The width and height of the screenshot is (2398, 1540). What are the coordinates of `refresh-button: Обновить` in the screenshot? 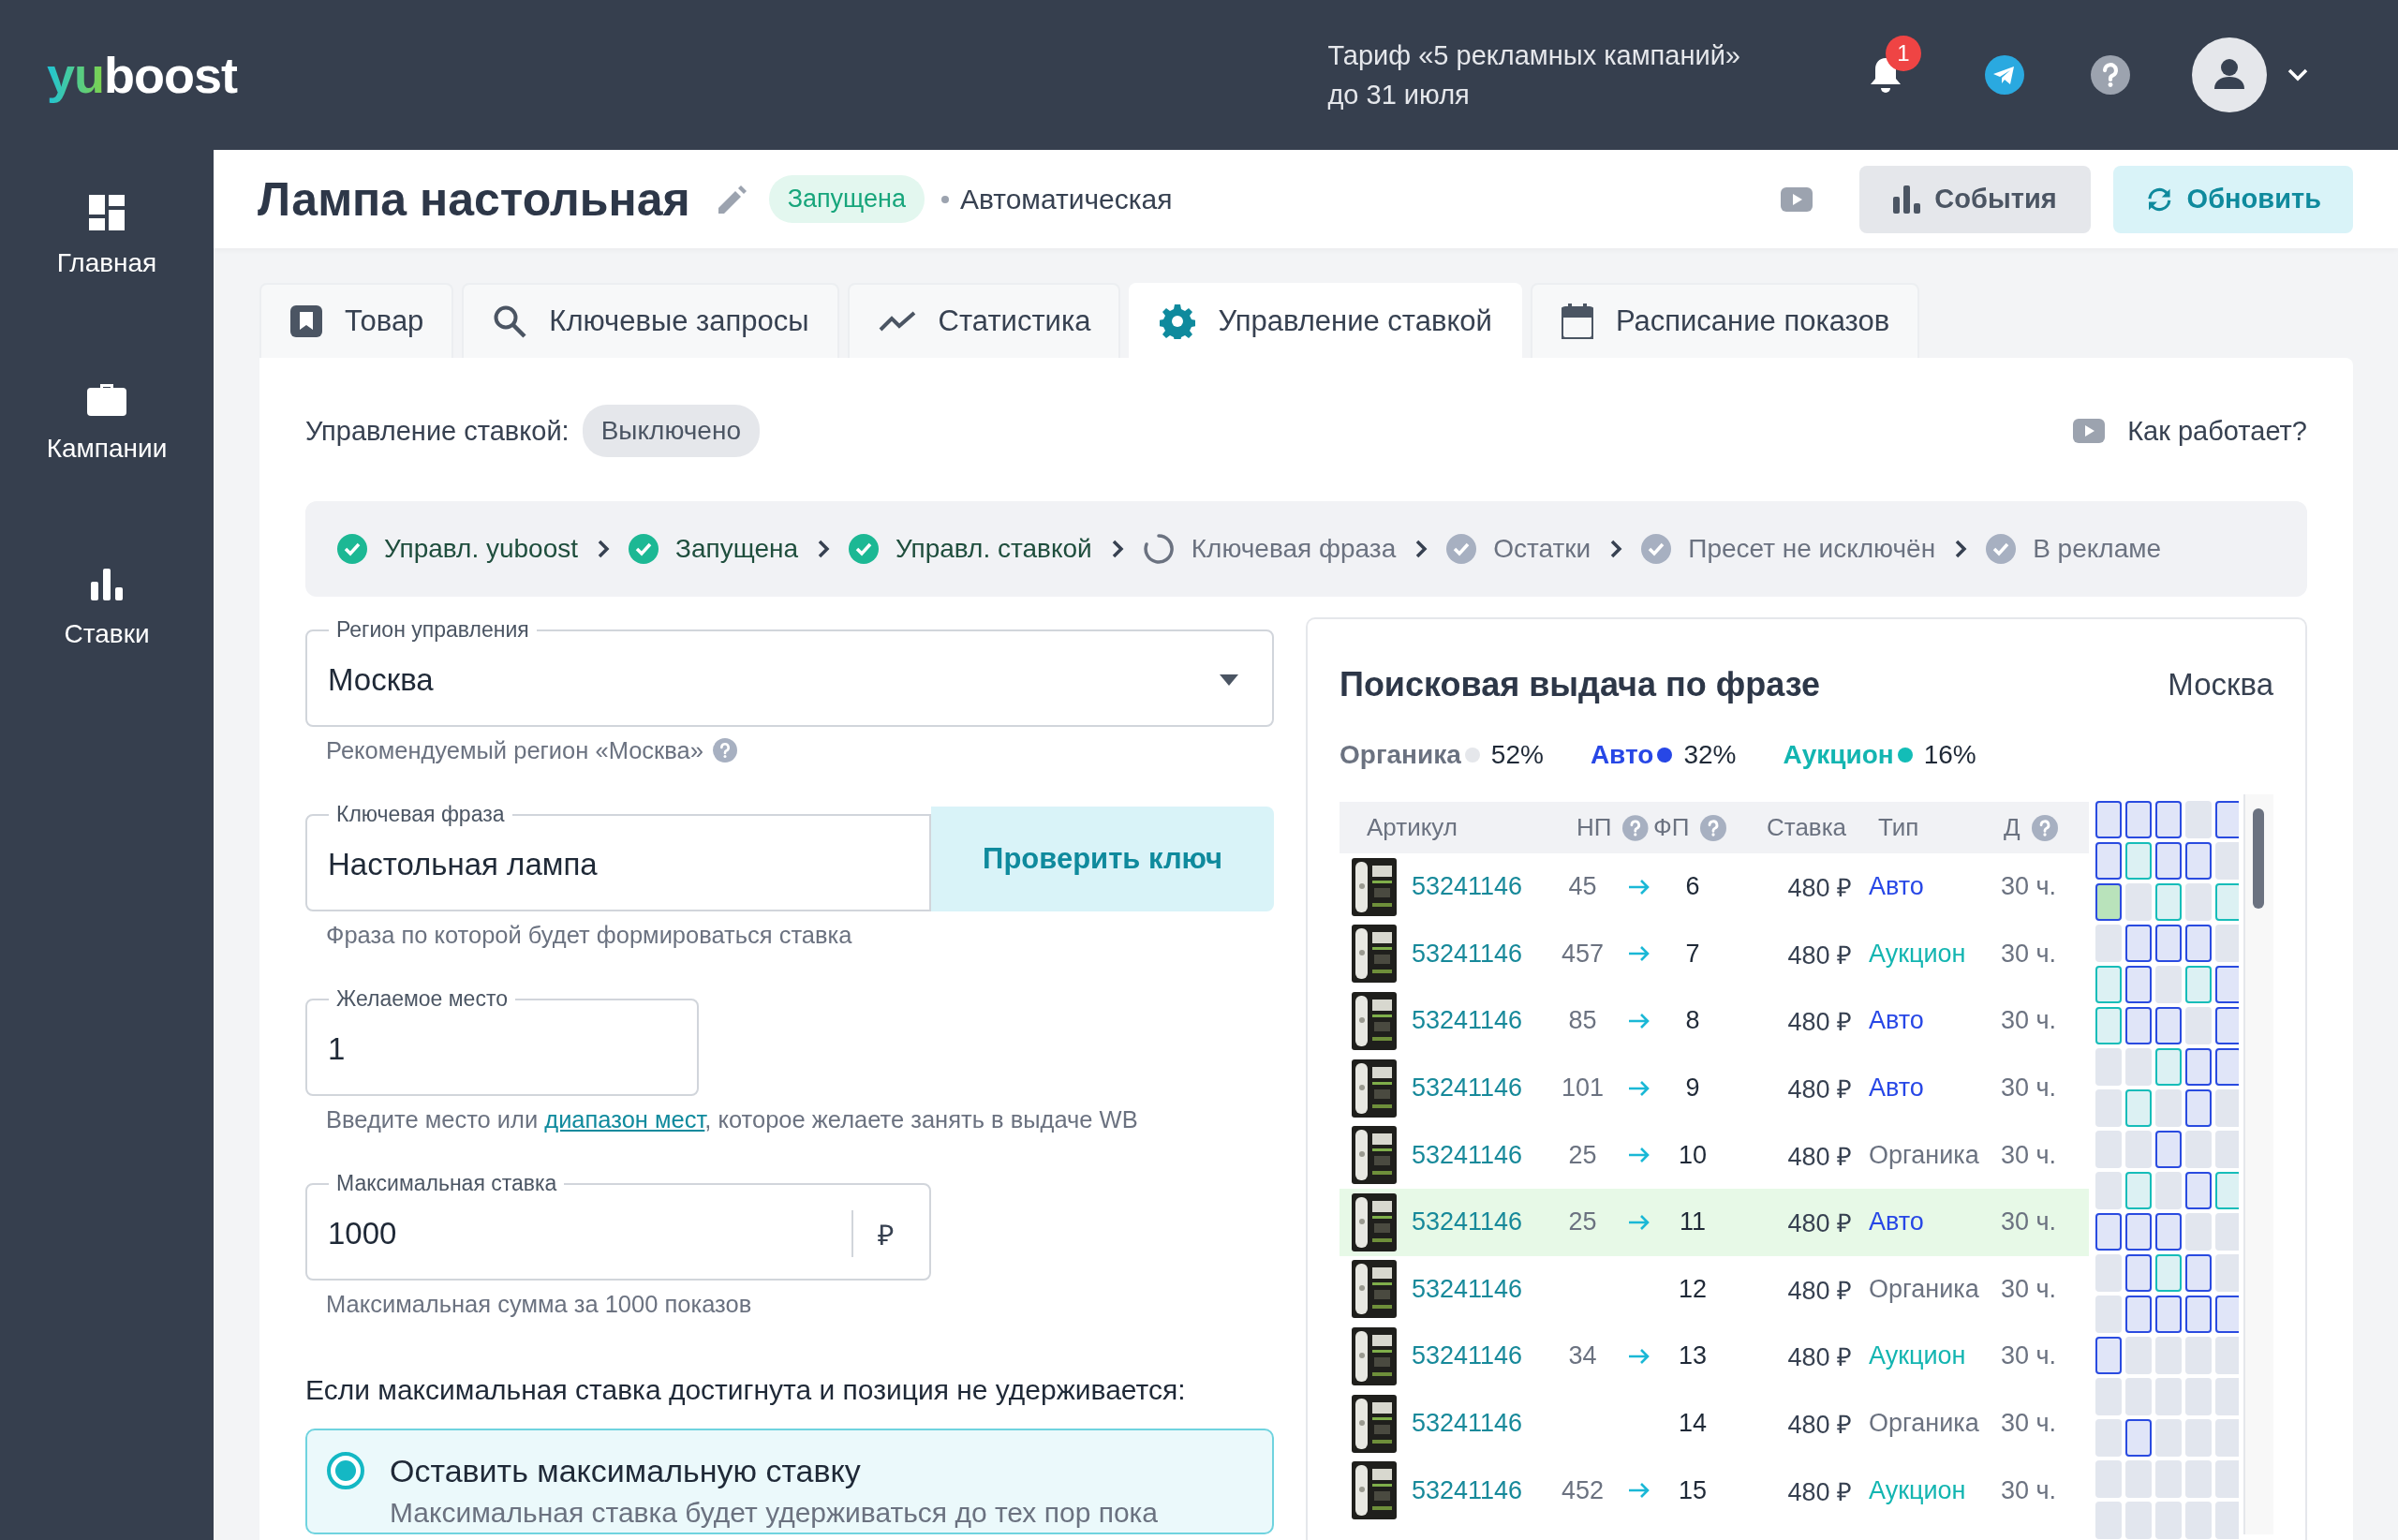 It's located at (2233, 199).